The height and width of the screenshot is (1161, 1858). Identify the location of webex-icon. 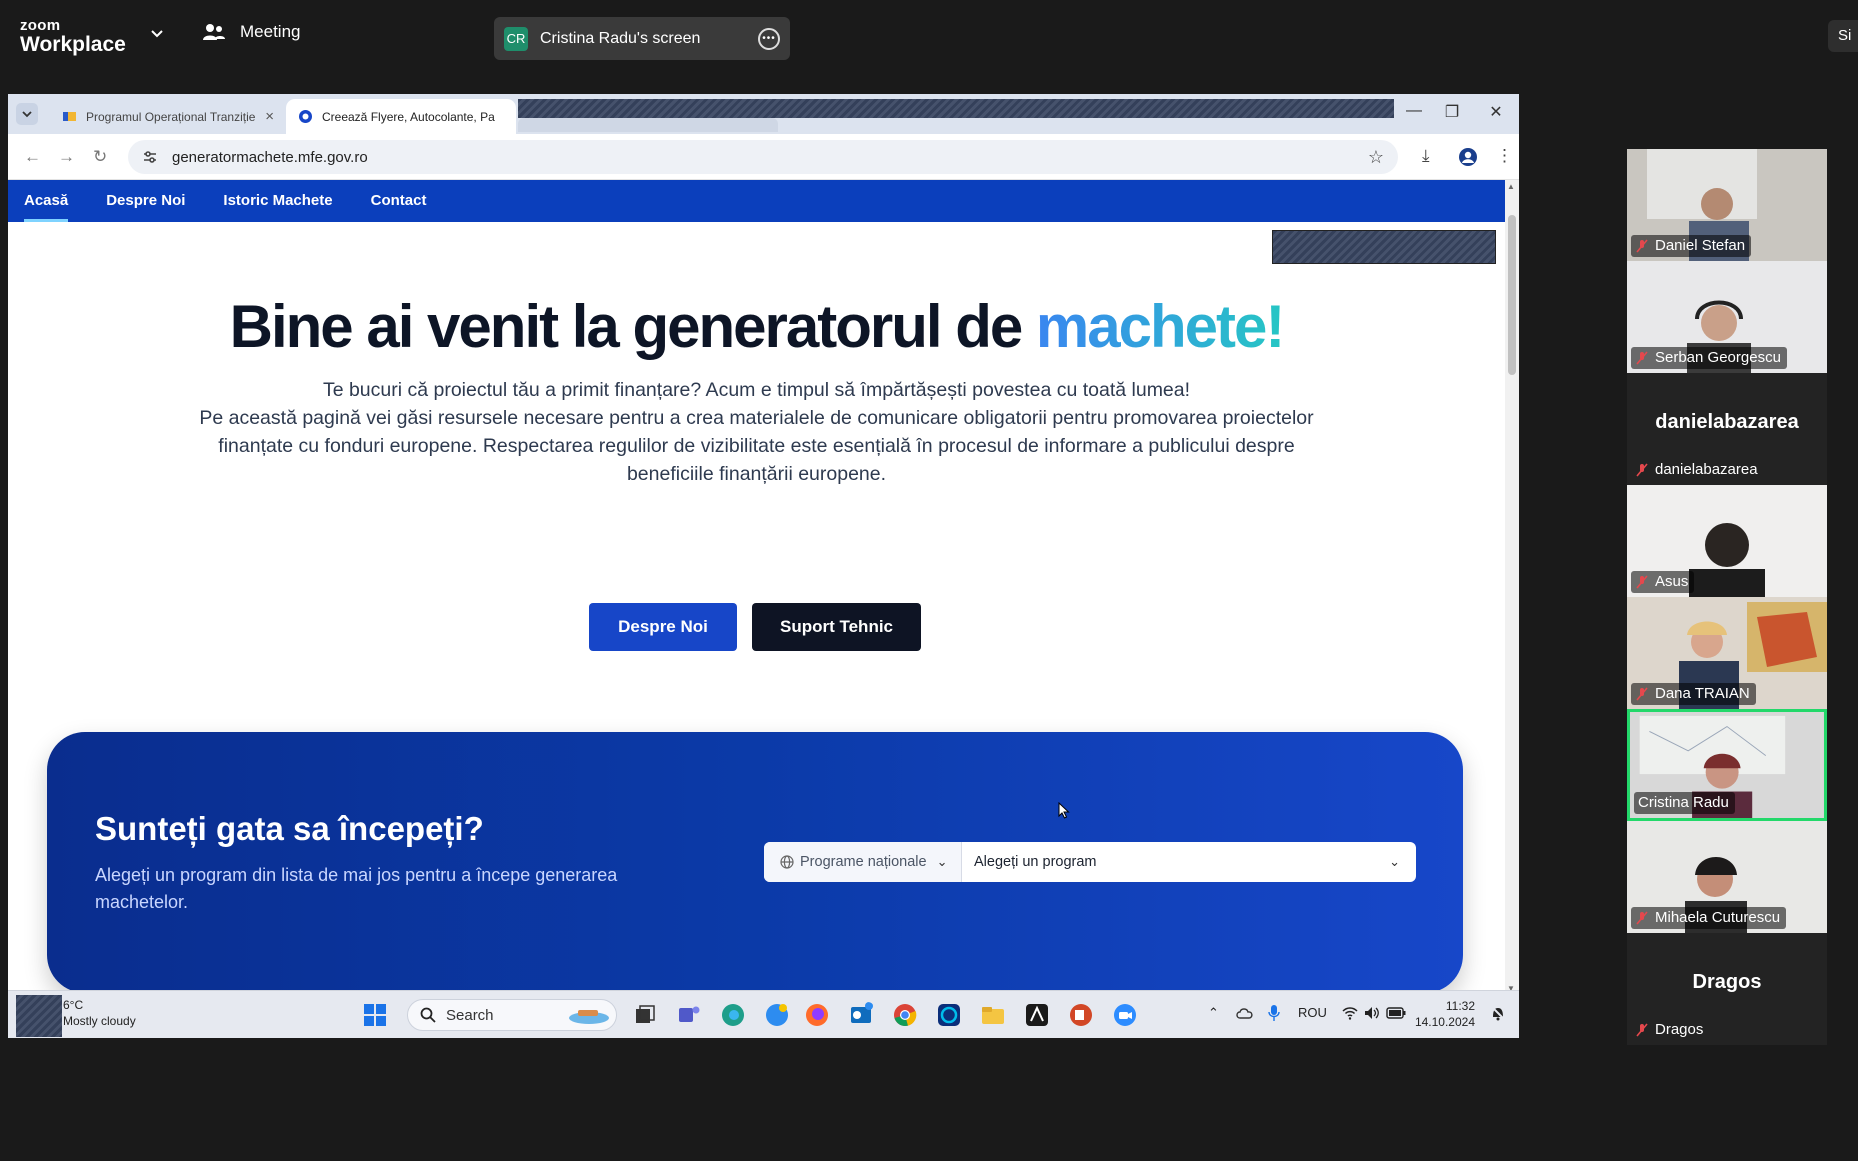
(949, 1015).